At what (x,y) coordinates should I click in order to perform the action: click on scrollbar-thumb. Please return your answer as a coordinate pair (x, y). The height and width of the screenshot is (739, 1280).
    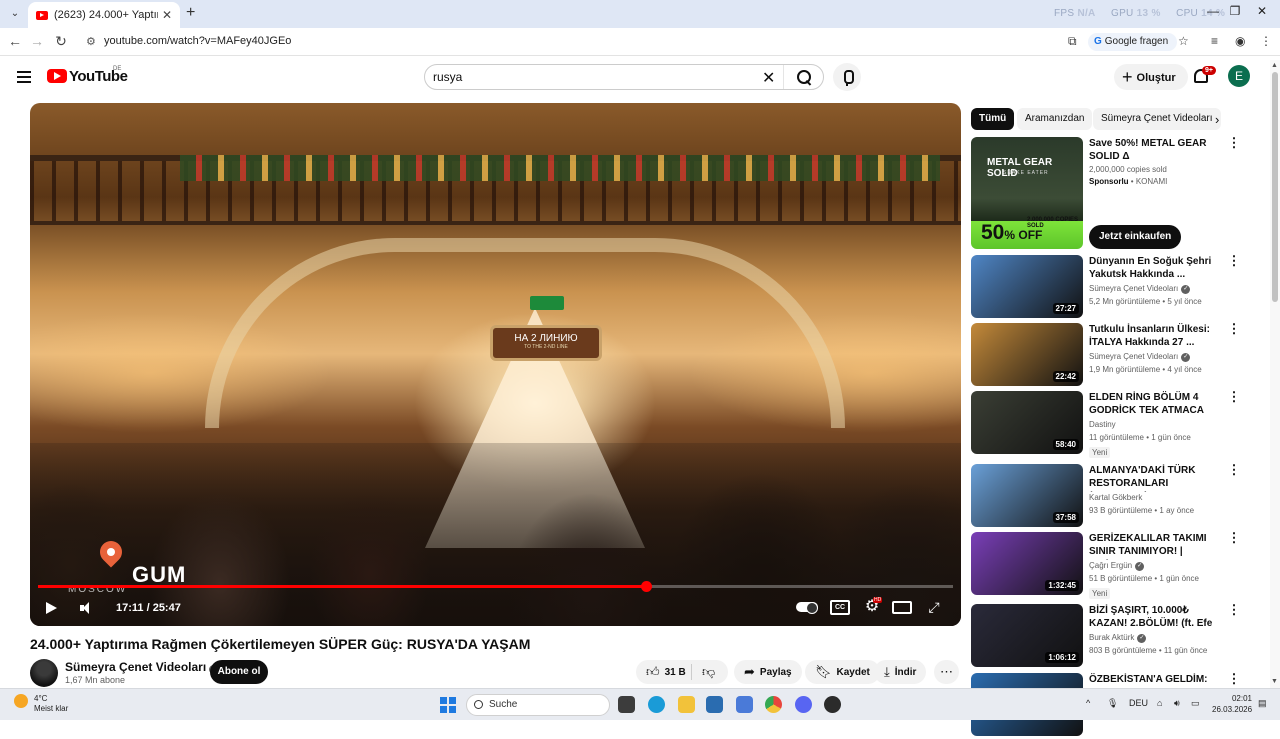
    Looking at the image, I should click on (1275, 187).